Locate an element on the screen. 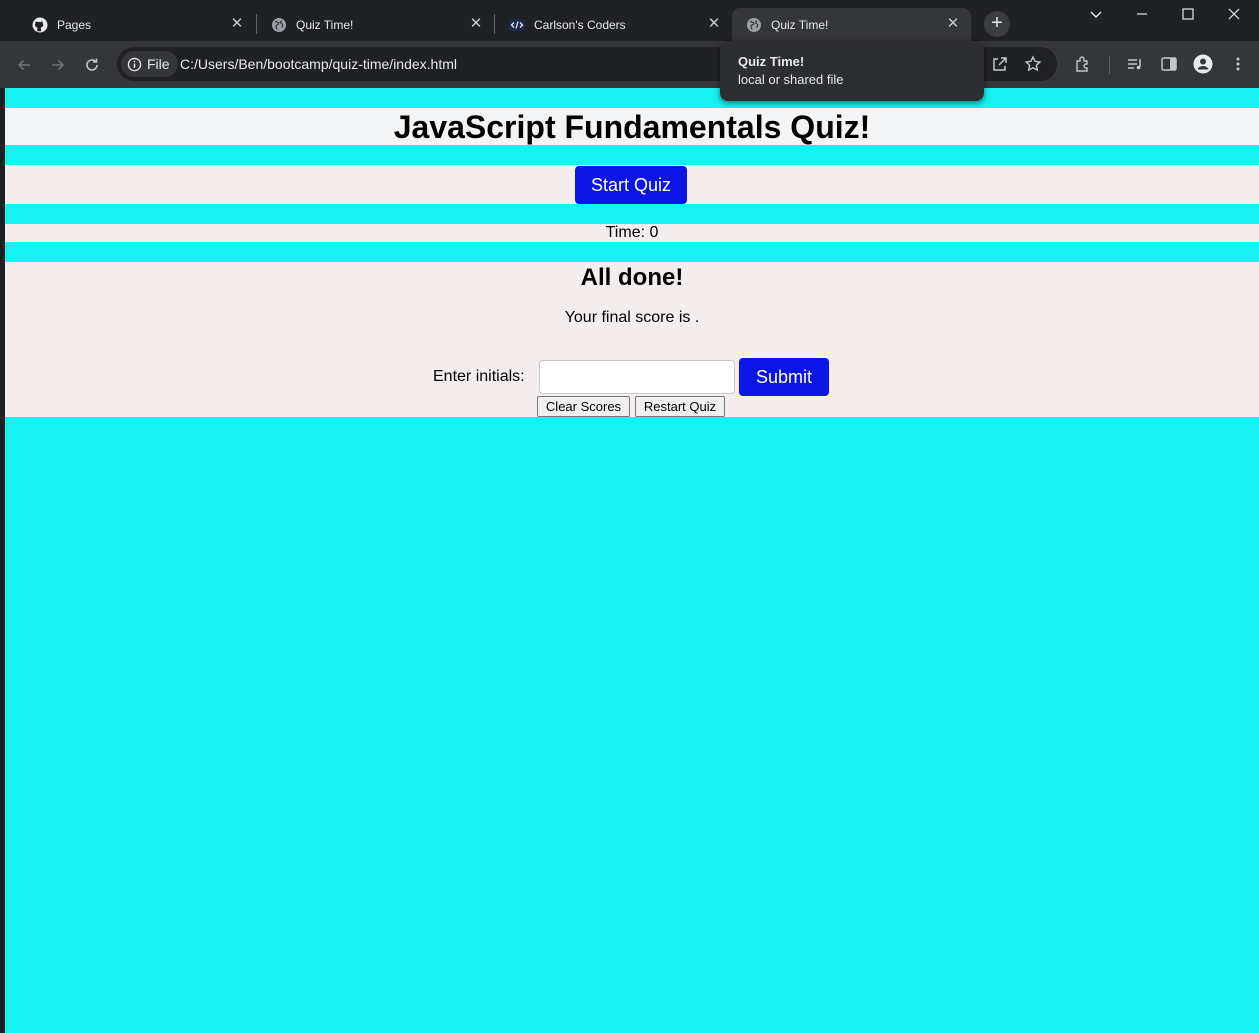 The image size is (1259, 1033). site-info-button: File is located at coordinates (149, 64).